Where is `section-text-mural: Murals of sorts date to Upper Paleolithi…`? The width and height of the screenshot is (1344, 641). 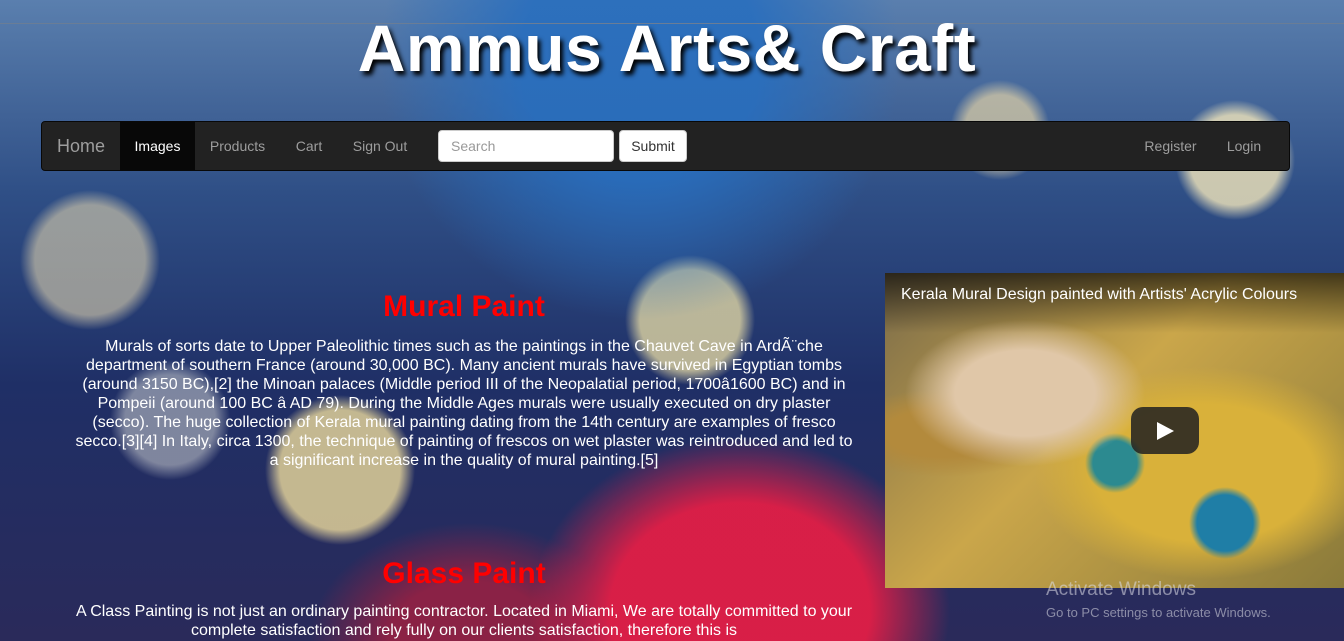
section-text-mural: Murals of sorts date to Upper Paleolithi… is located at coordinates (464, 403).